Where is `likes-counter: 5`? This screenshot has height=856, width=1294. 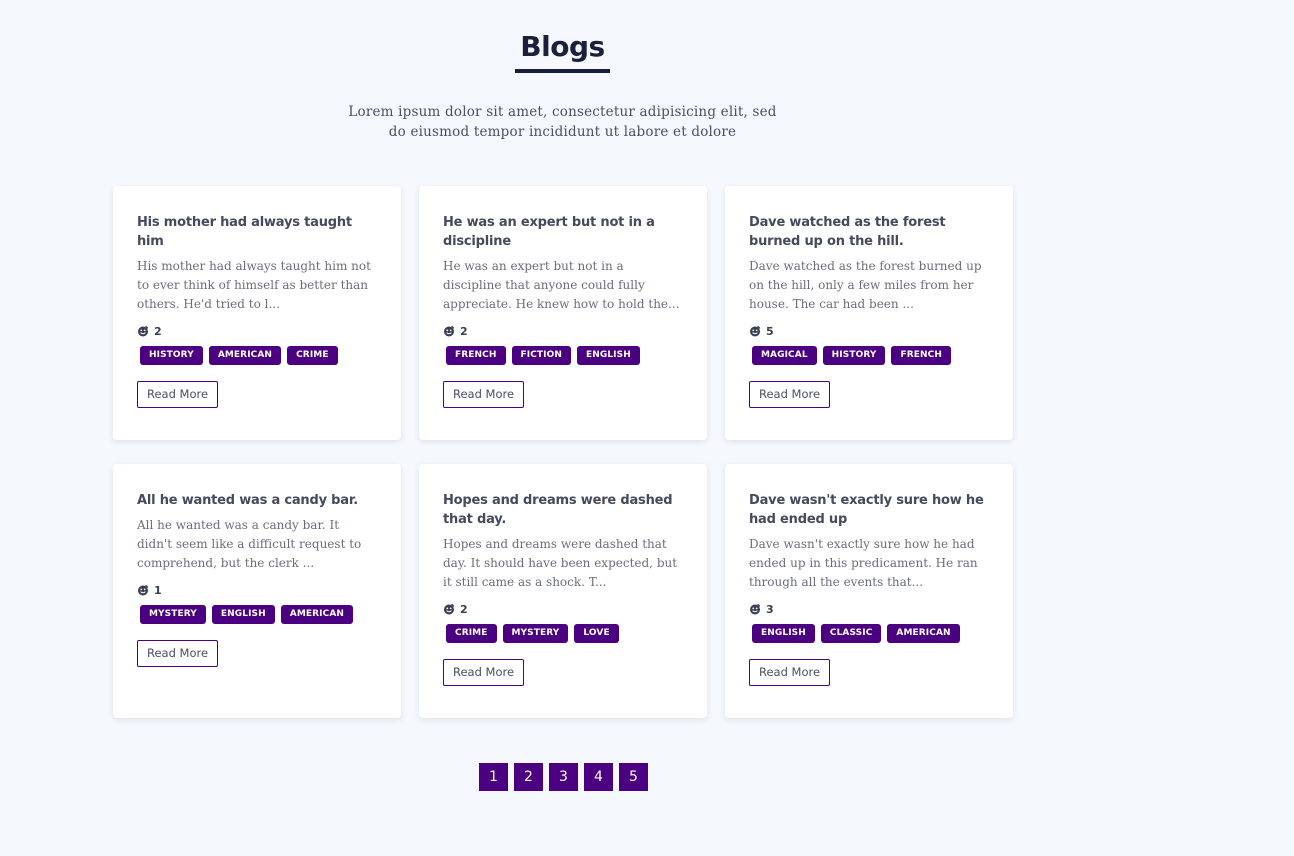
likes-counter: 5 is located at coordinates (869, 331).